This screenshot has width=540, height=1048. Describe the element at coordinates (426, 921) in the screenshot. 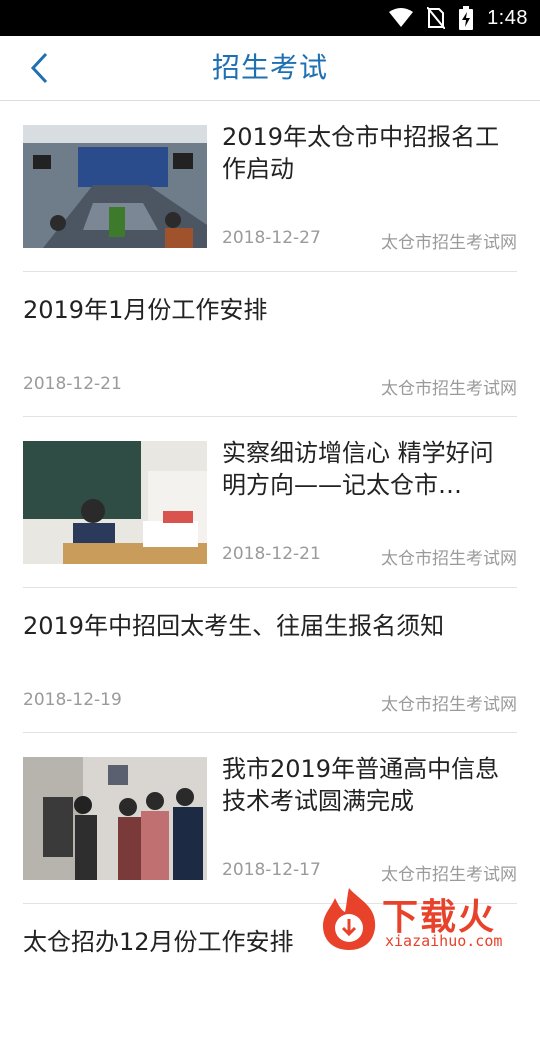

I see `watermark: 下载火 xiazaihuo.com` at that location.